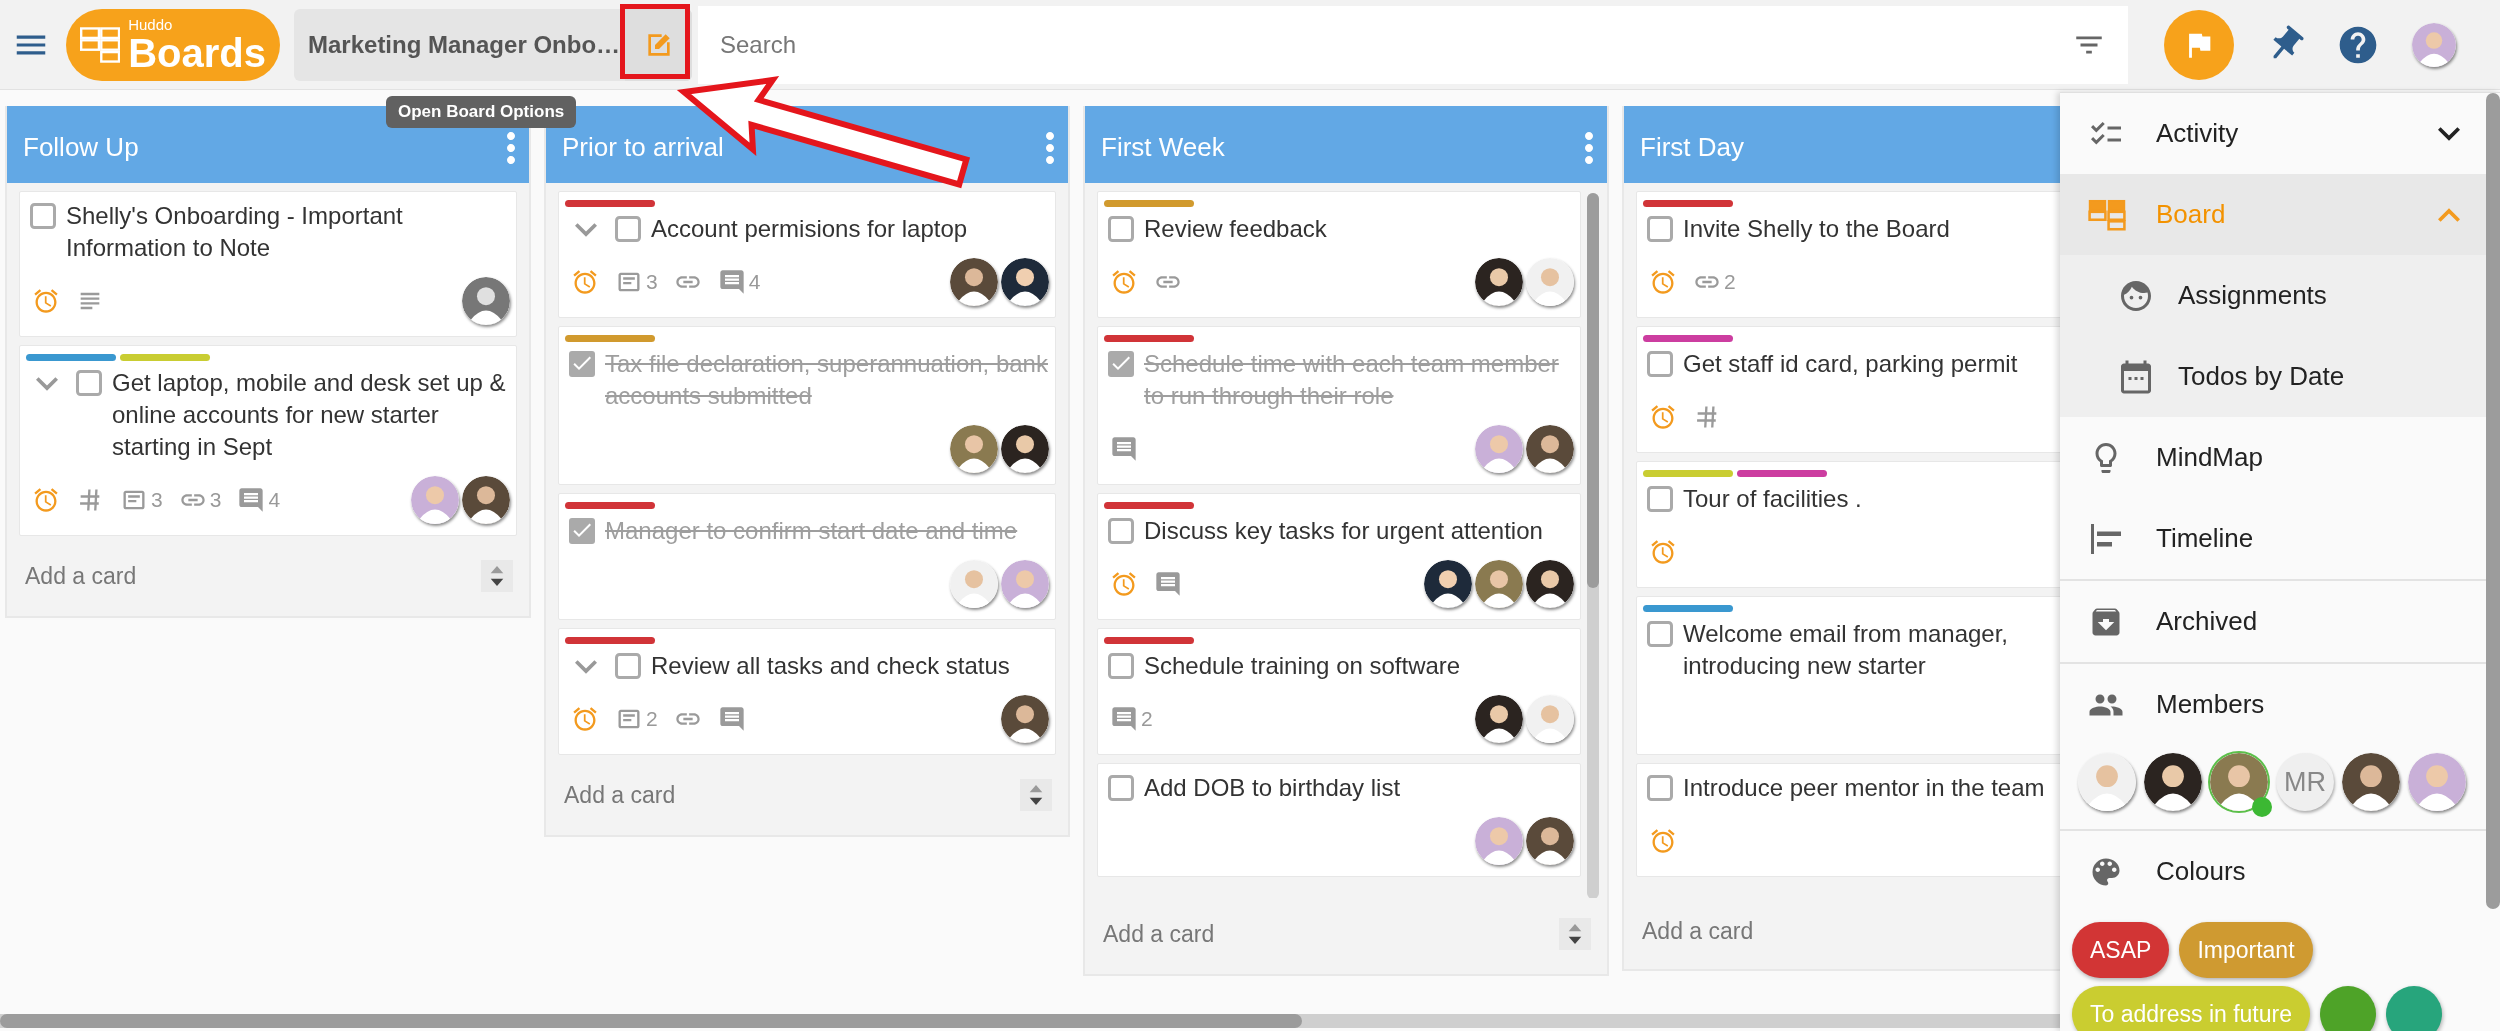 Image resolution: width=2500 pixels, height=1031 pixels. Describe the element at coordinates (2121, 950) in the screenshot. I see `colour-tag: ASAP` at that location.